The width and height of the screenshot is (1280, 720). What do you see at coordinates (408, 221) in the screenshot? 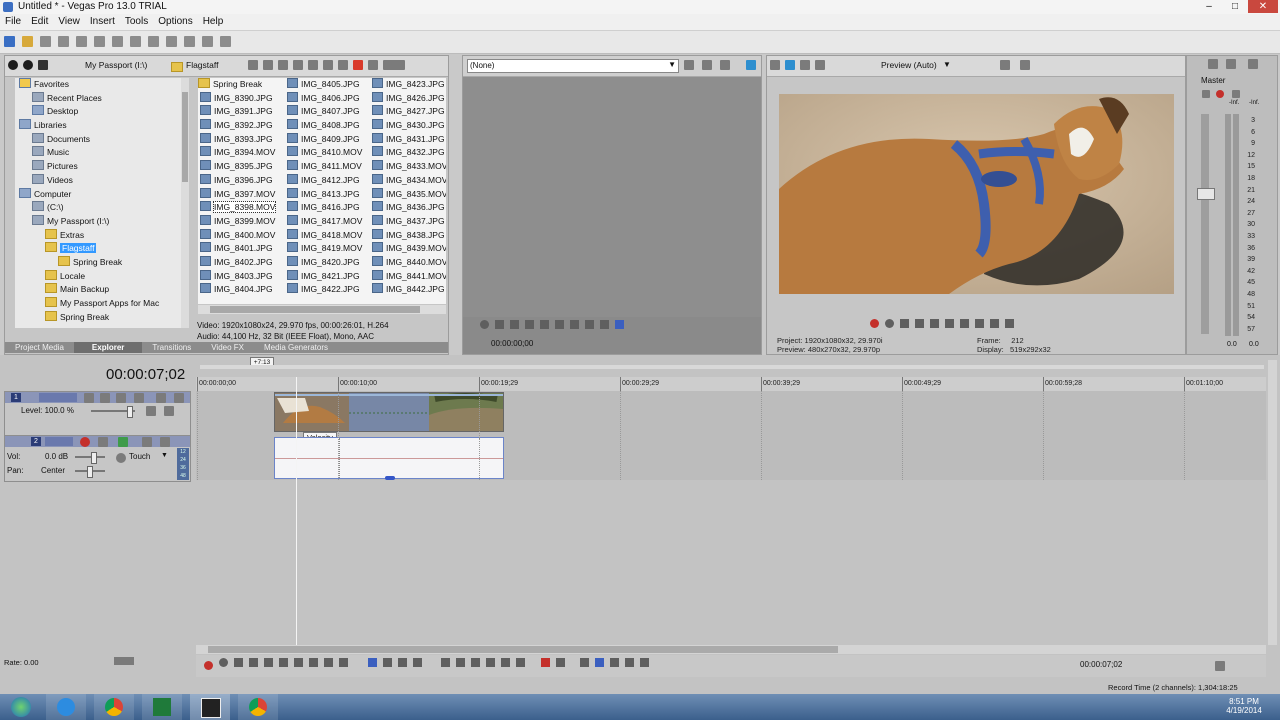
I see `file-item: IMG_8437.JPG` at bounding box center [408, 221].